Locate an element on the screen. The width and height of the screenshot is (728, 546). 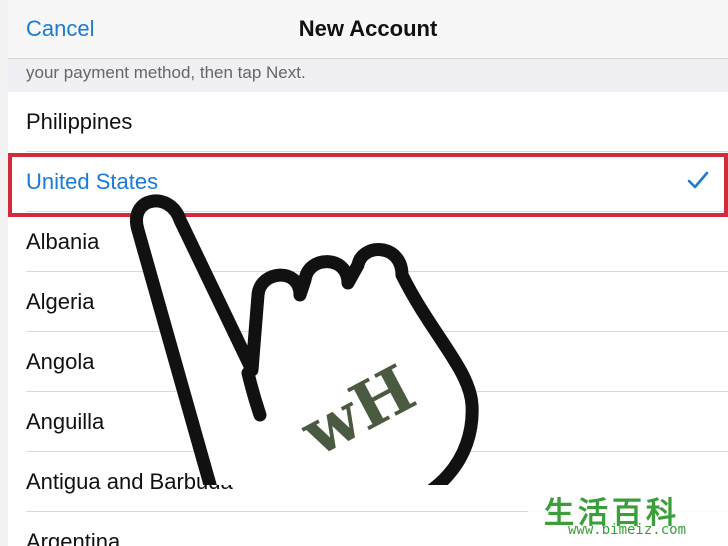
country-item-philippines: Philippines is located at coordinates (368, 122).